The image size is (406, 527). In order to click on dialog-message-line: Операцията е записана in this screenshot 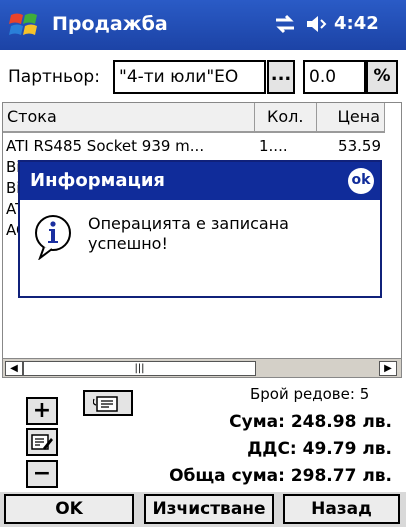, I will do `click(188, 223)`.